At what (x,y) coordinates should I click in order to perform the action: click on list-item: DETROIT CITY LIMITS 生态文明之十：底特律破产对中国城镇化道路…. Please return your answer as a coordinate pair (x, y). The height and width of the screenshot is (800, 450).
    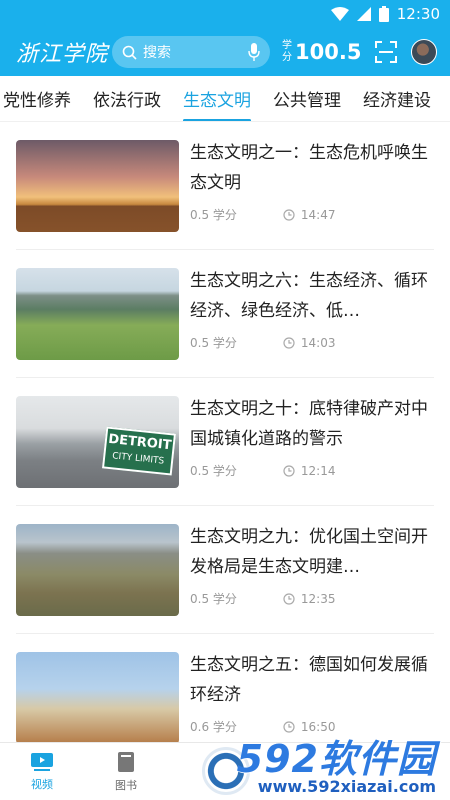
    Looking at the image, I should click on (225, 442).